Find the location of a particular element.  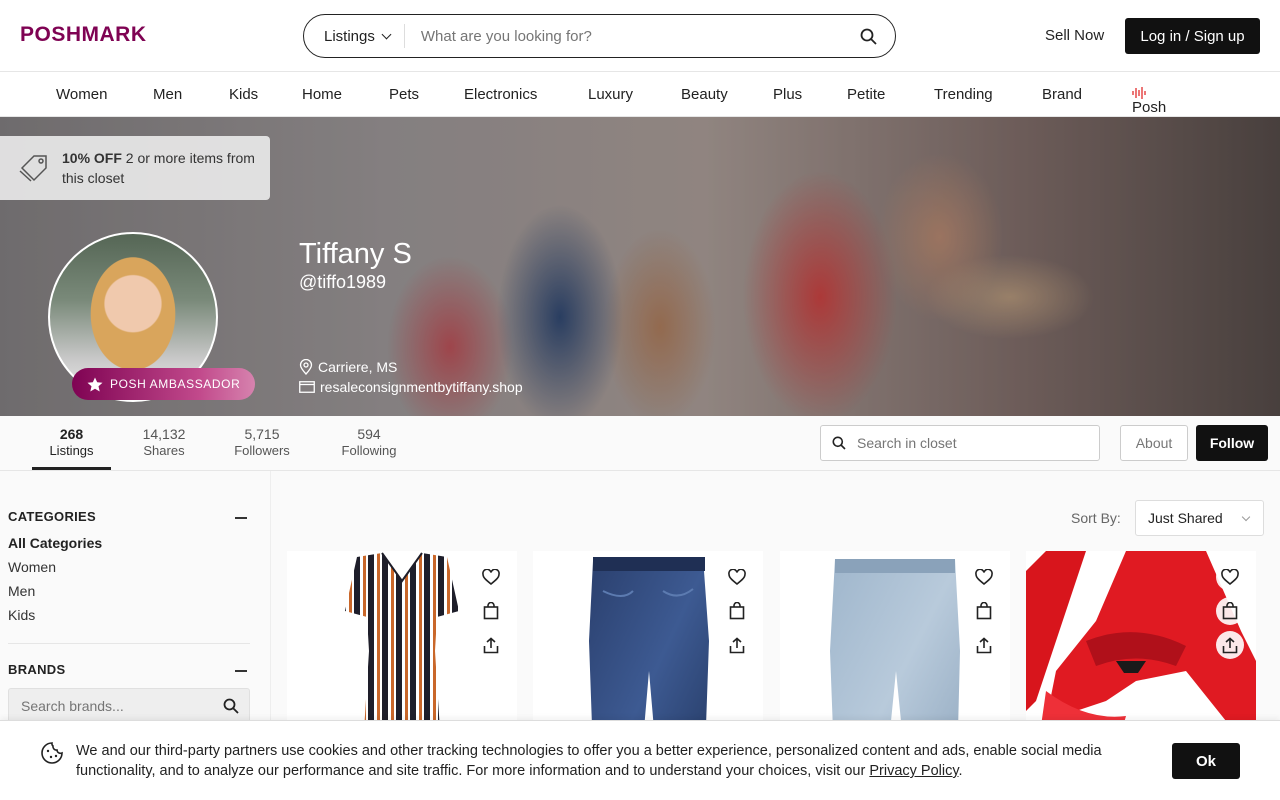

stat-following-value: 594 is located at coordinates (369, 434).